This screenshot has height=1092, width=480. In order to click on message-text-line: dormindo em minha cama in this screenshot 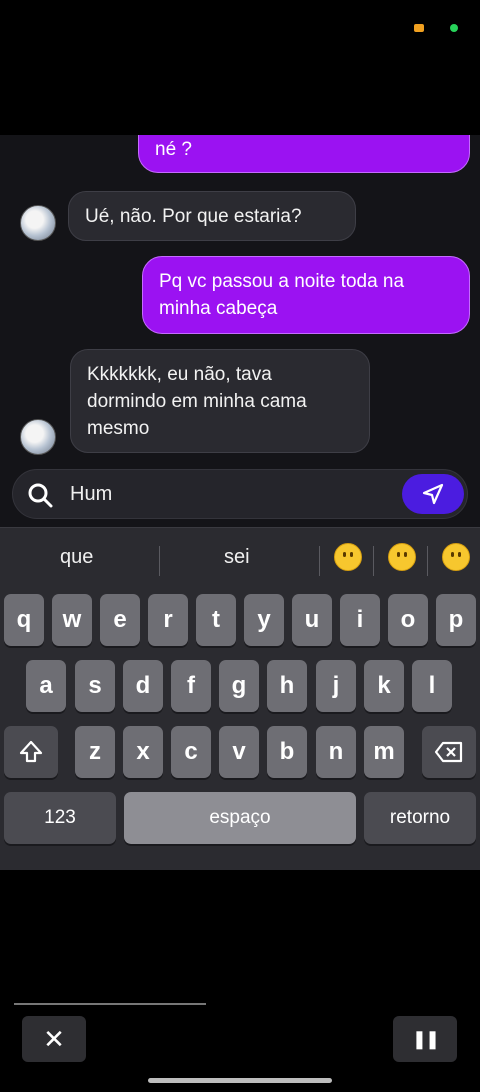, I will do `click(197, 401)`.